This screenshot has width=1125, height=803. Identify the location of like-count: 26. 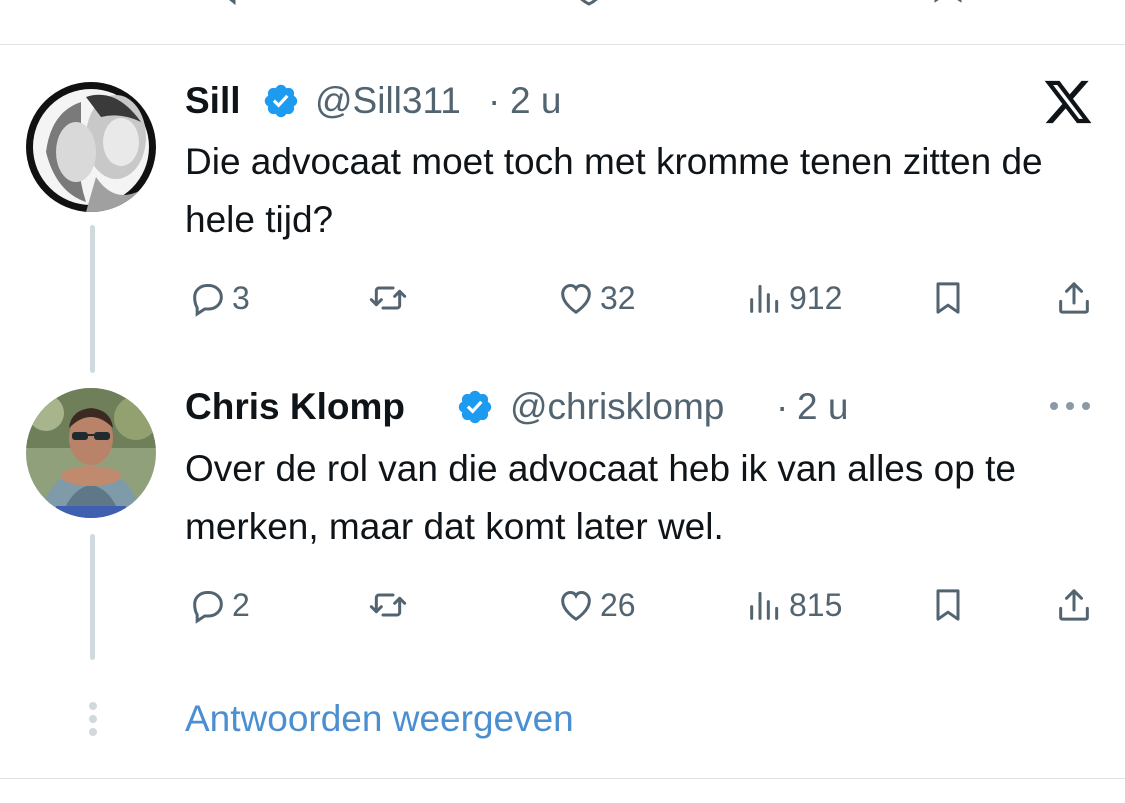
(618, 605).